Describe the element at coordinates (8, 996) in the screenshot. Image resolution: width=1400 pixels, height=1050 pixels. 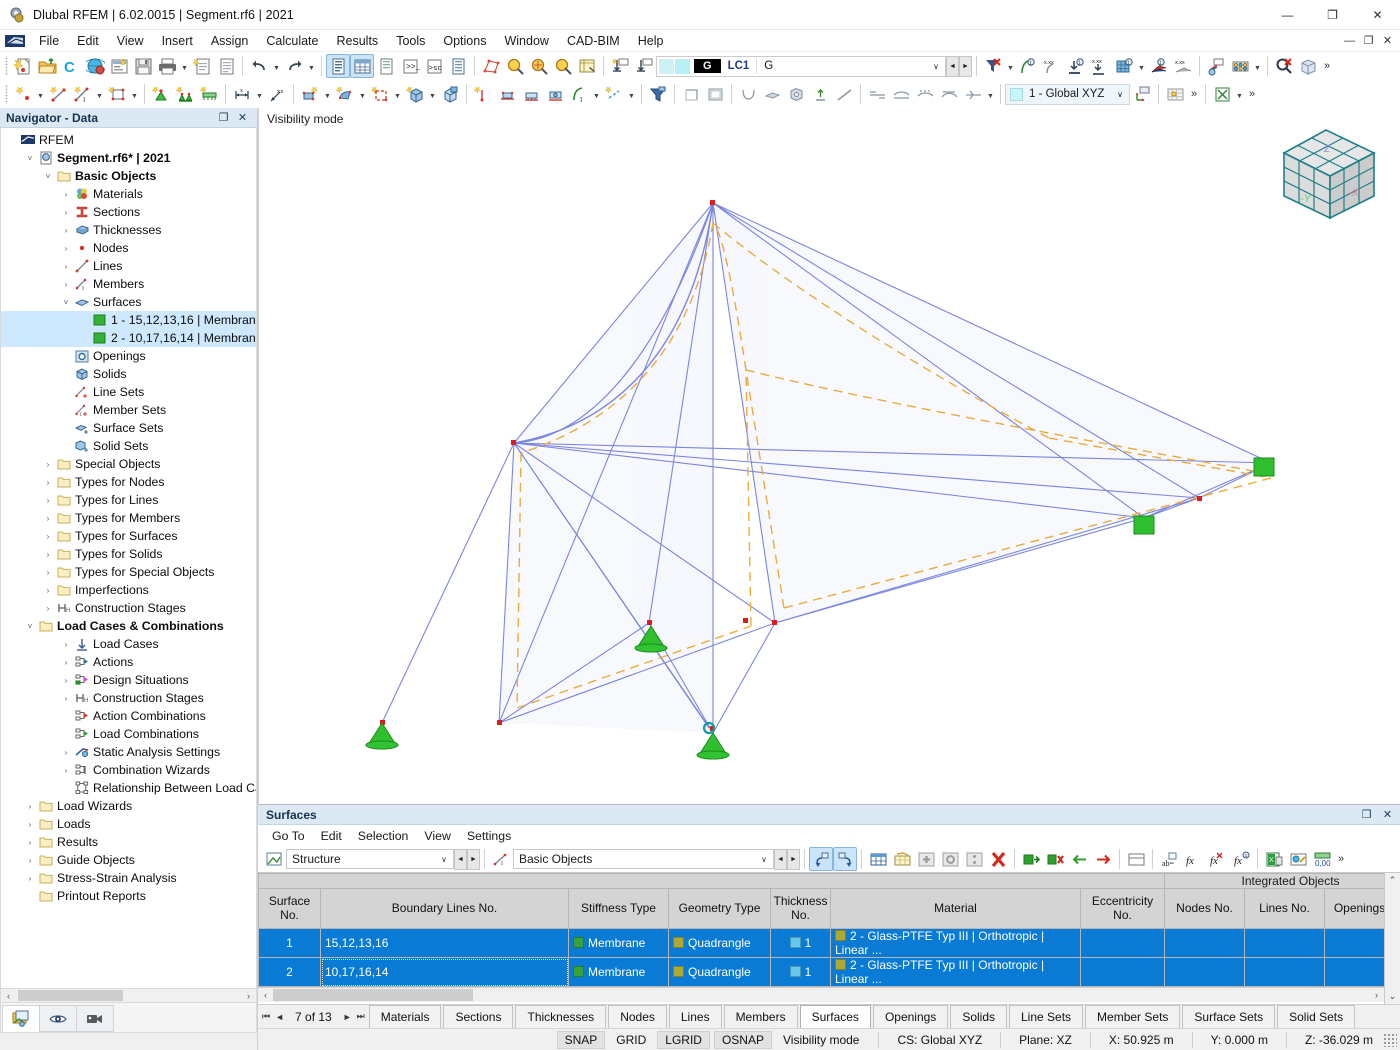
I see `scroll-left-icon: ‹` at that location.